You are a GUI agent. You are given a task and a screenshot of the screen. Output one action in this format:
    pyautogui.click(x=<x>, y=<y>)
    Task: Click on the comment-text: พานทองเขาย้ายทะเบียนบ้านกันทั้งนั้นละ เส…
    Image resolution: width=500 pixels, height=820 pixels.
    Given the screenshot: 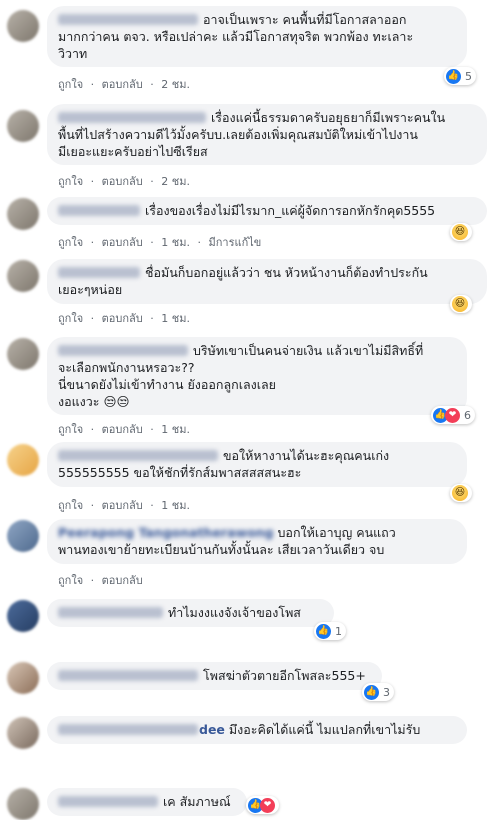 What is the action you would take?
    pyautogui.click(x=221, y=549)
    